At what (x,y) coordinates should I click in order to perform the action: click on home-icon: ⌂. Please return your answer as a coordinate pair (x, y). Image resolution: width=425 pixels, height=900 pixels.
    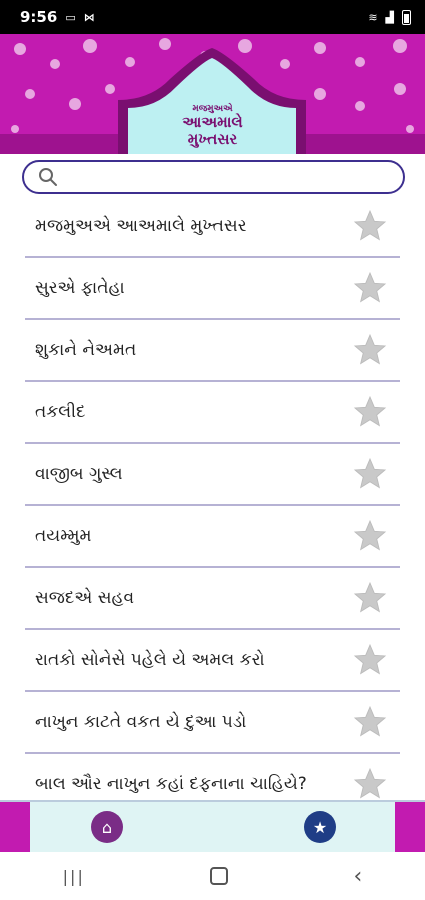
    Looking at the image, I should click on (107, 827).